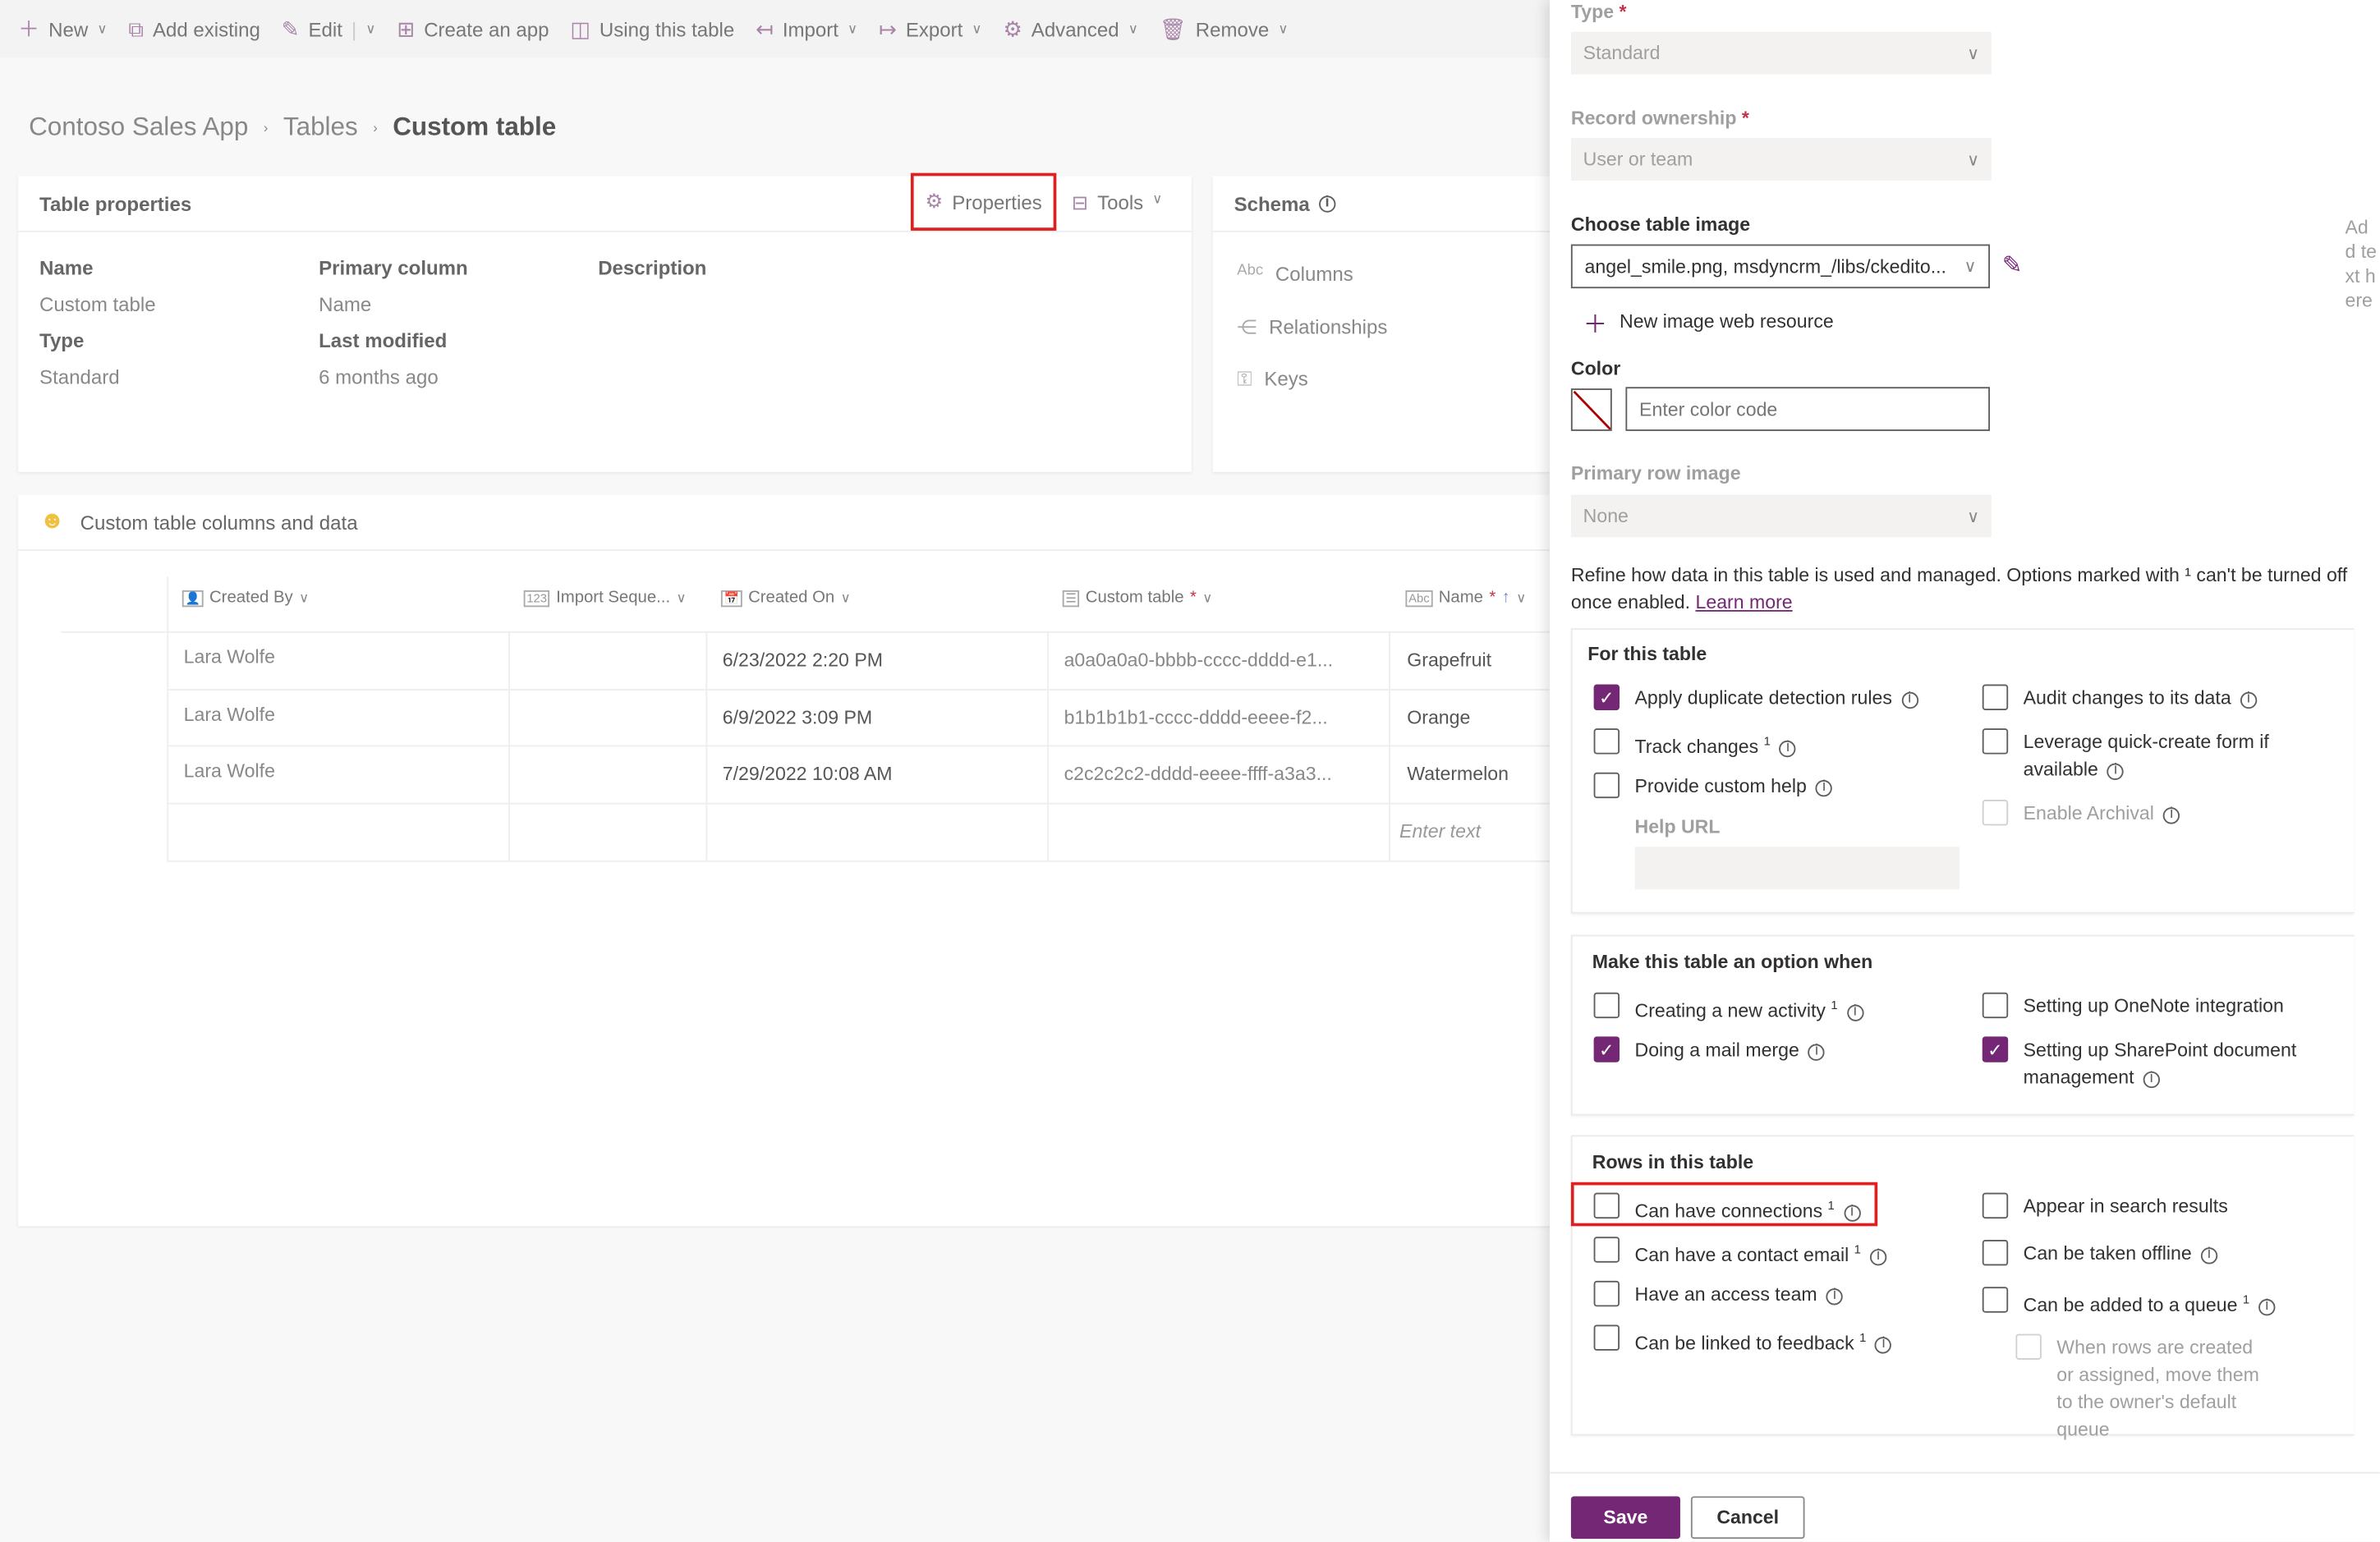  Describe the element at coordinates (806, 28) in the screenshot. I see `import-button: ↤ Import ∨` at that location.